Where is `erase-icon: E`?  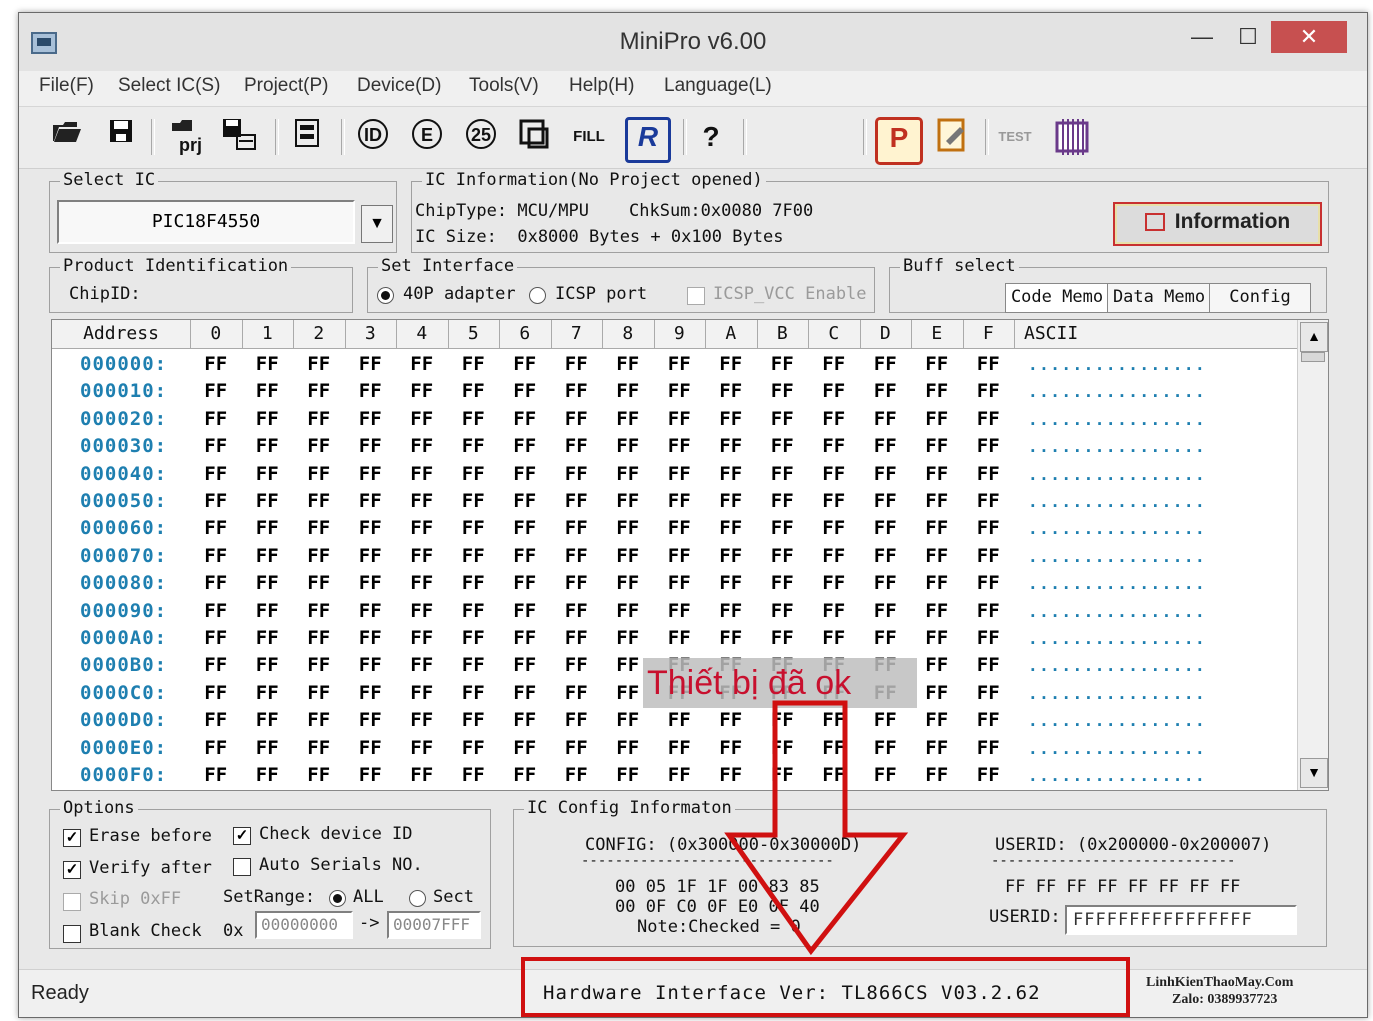
erase-icon: E is located at coordinates (427, 137).